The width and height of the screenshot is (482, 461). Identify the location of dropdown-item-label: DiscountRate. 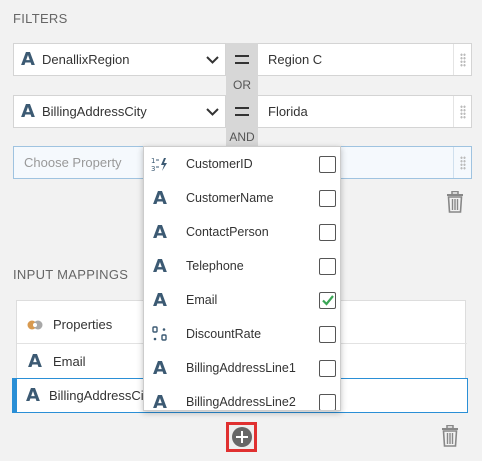
(224, 334).